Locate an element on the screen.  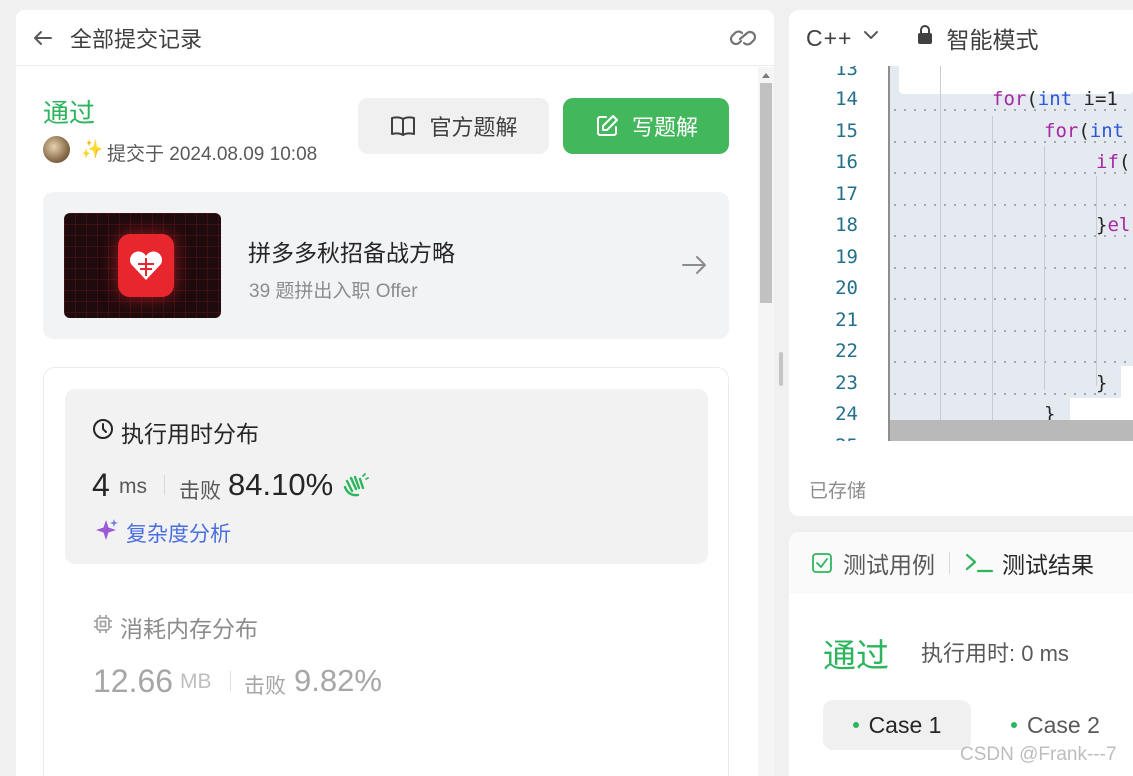
chevron-down-icon is located at coordinates (871, 38).